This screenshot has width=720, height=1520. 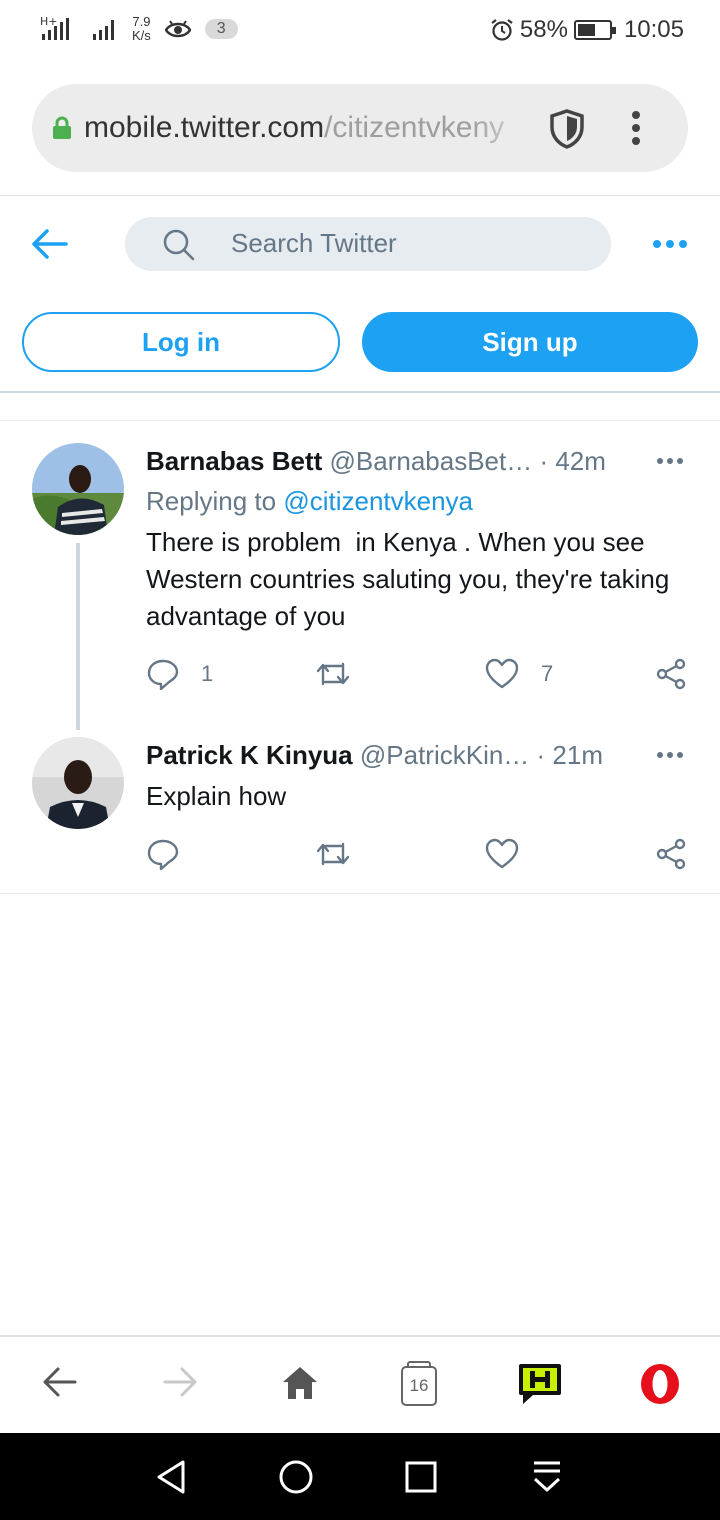 What do you see at coordinates (181, 342) in the screenshot?
I see `login-button: Log in` at bounding box center [181, 342].